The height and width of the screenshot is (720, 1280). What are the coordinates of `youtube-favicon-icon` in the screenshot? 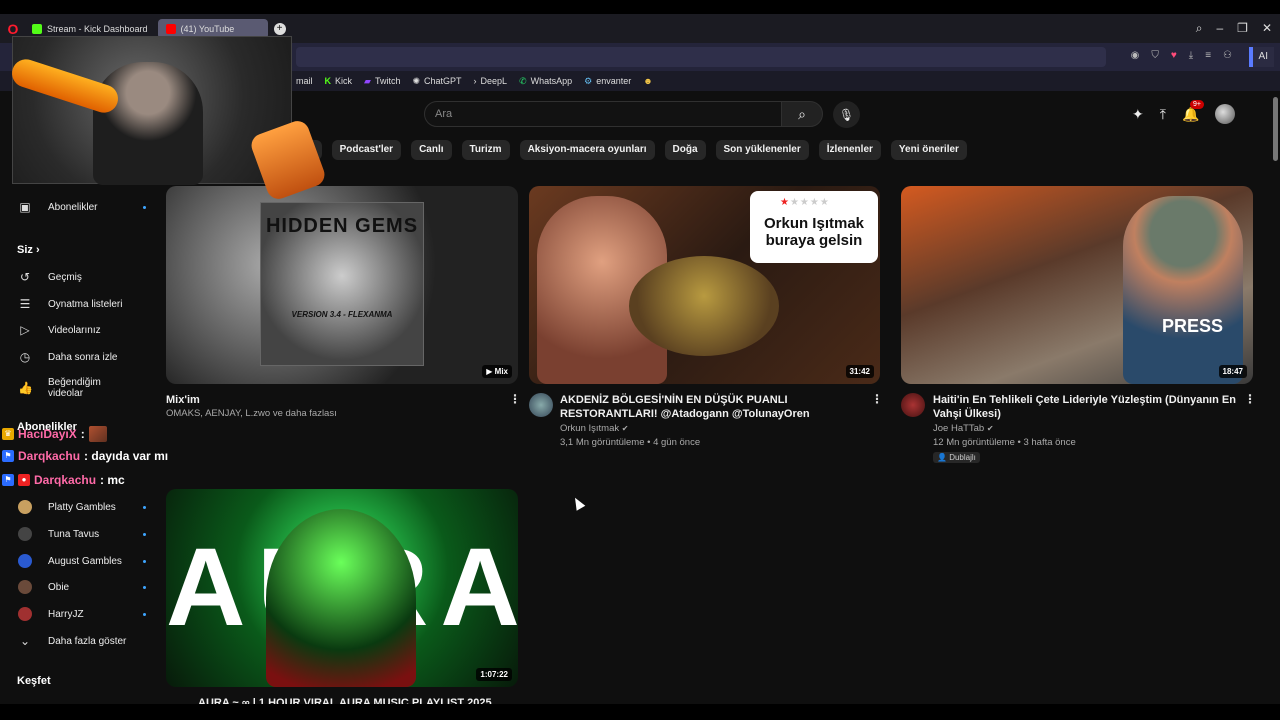 It's located at (170, 28).